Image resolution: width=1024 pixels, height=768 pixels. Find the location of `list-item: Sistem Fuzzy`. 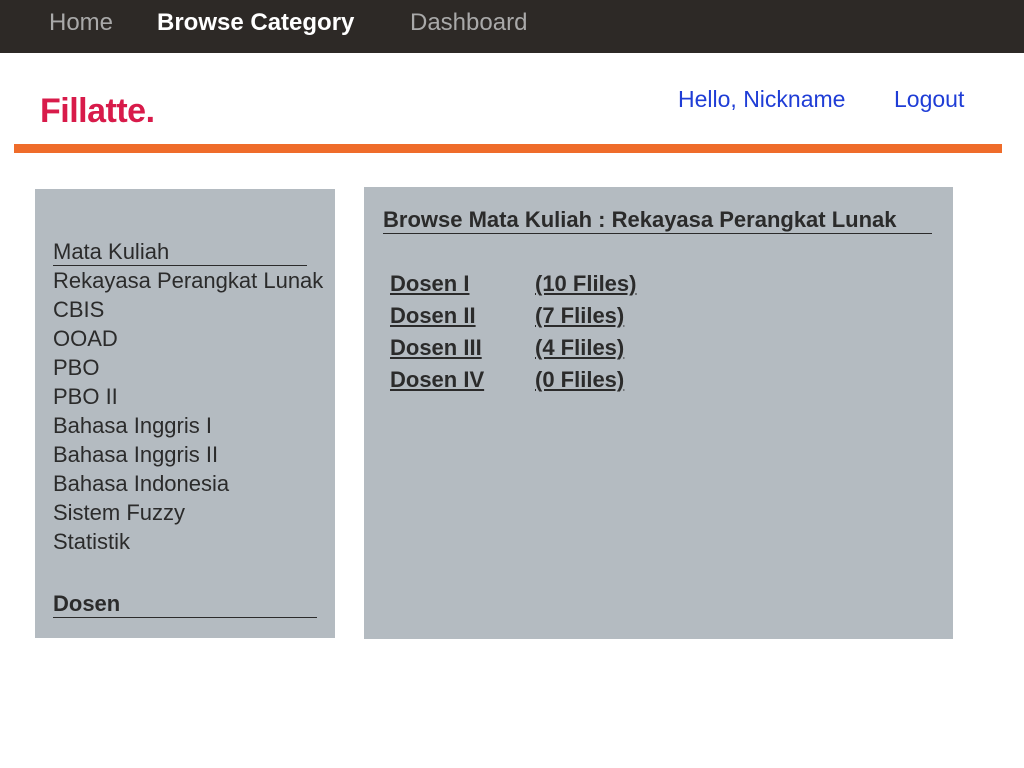

list-item: Sistem Fuzzy is located at coordinates (188, 512).